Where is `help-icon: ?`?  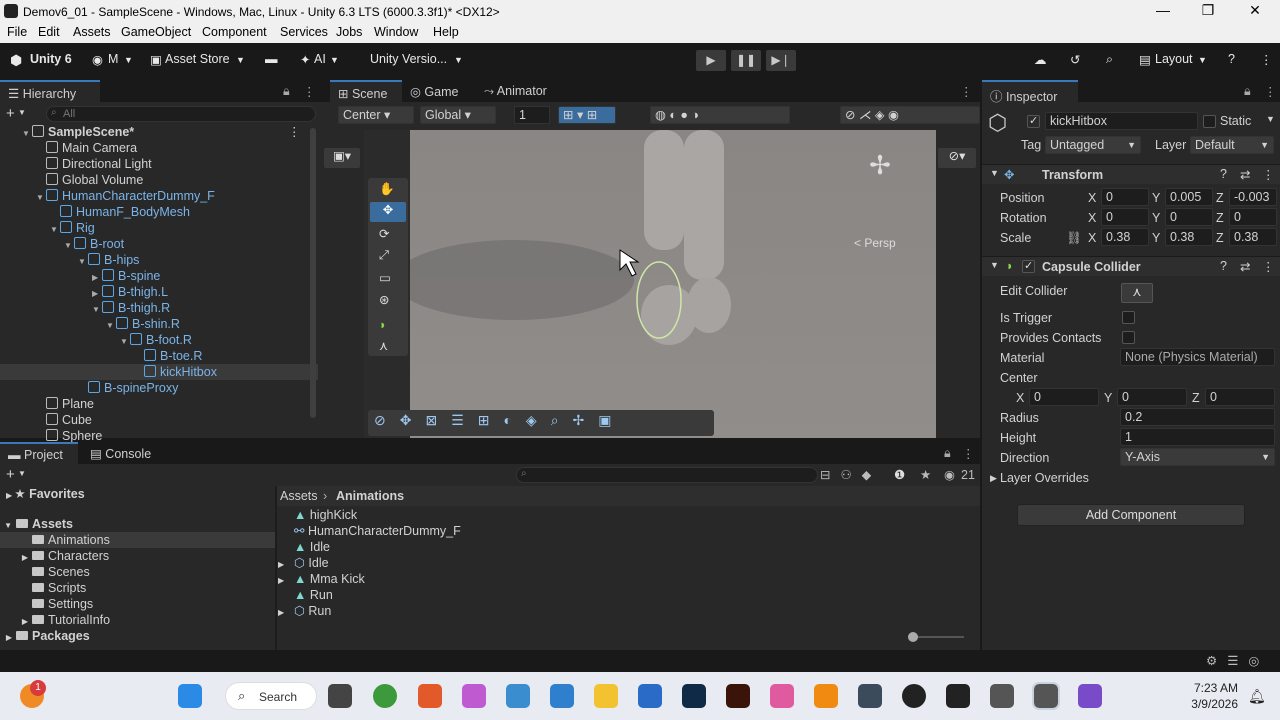
help-icon: ? is located at coordinates (1223, 266).